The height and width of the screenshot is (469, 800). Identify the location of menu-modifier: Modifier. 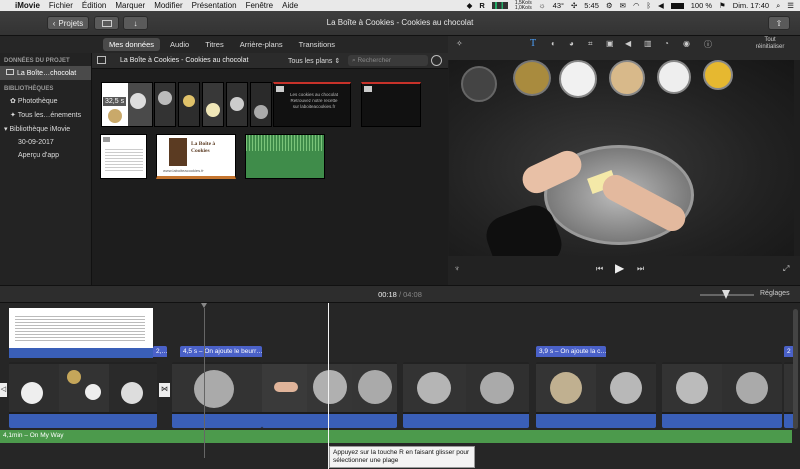
(168, 5).